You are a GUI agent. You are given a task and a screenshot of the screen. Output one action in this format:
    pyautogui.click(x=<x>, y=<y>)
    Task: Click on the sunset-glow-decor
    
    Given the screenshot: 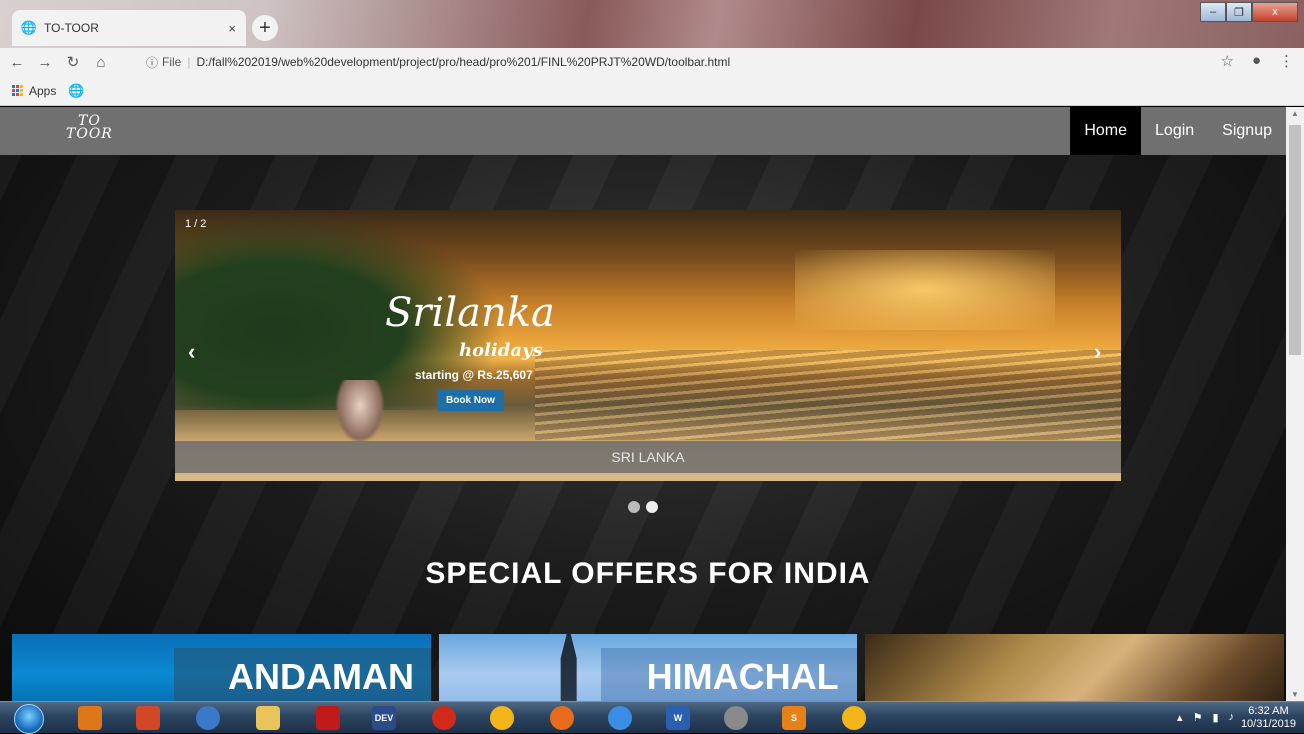 What is the action you would take?
    pyautogui.click(x=925, y=290)
    